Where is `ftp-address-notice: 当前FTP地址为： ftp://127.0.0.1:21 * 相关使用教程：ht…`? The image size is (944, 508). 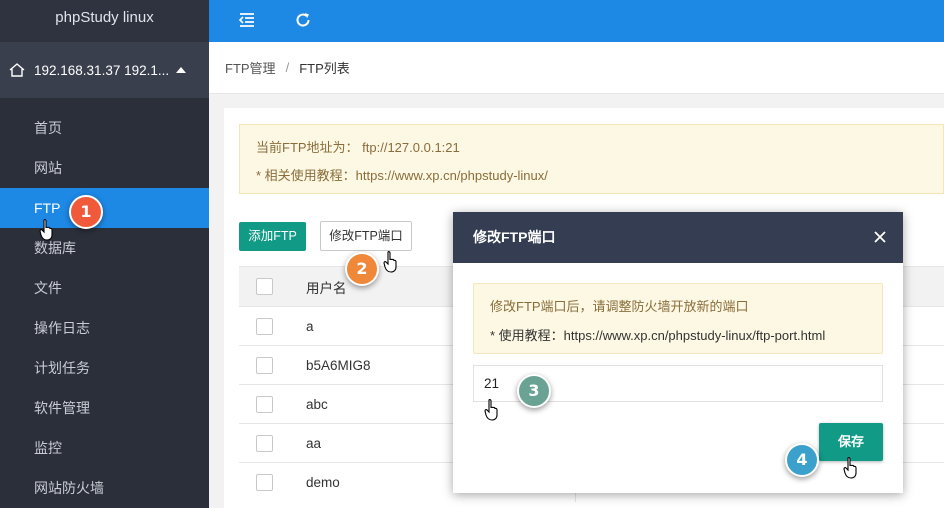
ftp-address-notice: 当前FTP地址为： ftp://127.0.0.1:21 * 相关使用教程：ht… is located at coordinates (591, 159).